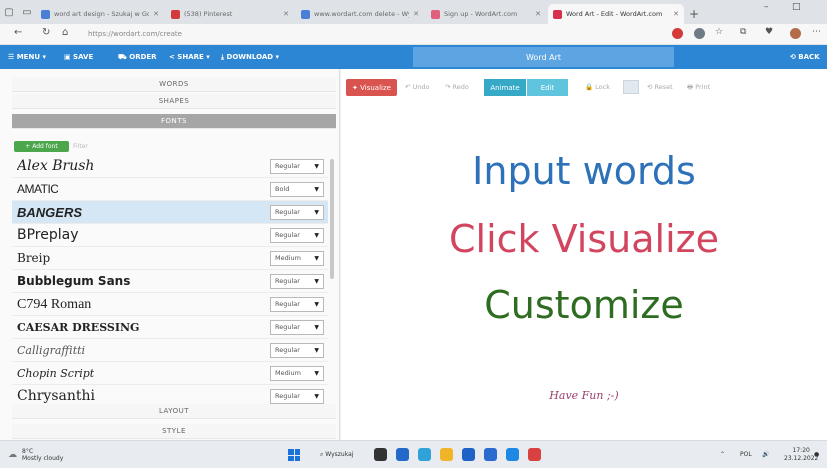 This screenshot has width=827, height=468. I want to click on edge-icon, so click(424, 454).